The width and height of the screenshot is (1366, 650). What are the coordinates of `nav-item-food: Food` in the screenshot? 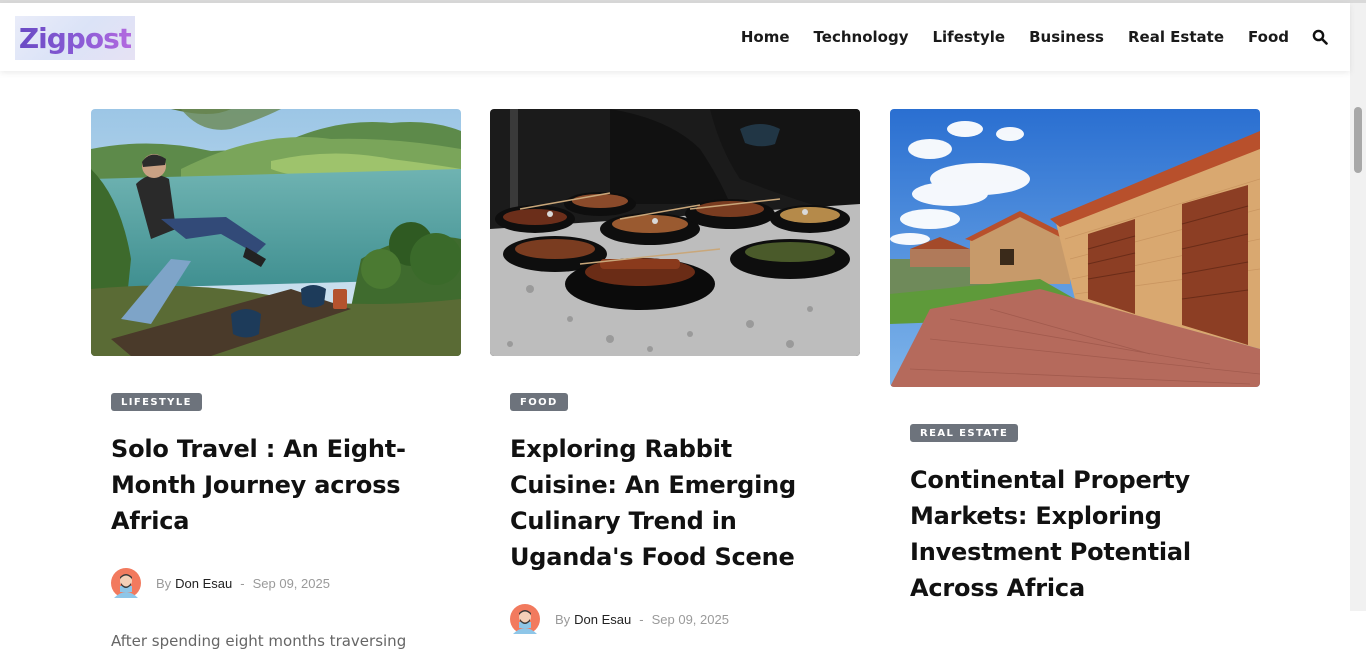 It's located at (1268, 37).